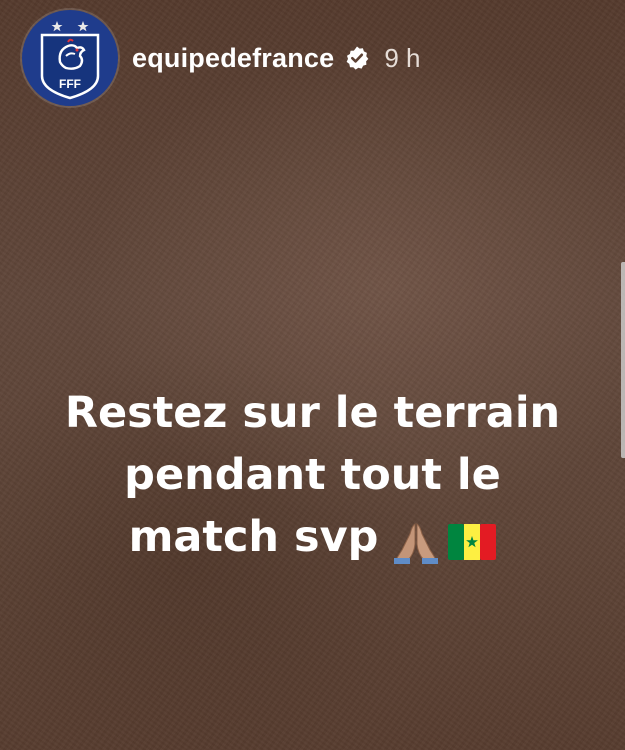 The width and height of the screenshot is (625, 750). Describe the element at coordinates (253, 537) in the screenshot. I see `caption-line: match svp` at that location.